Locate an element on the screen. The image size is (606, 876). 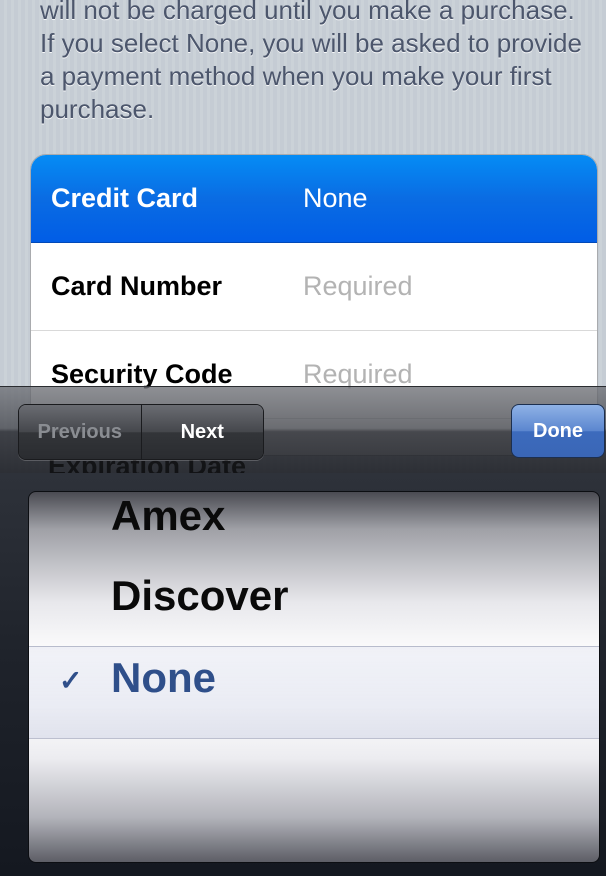
card-number-field: Required is located at coordinates (358, 286).